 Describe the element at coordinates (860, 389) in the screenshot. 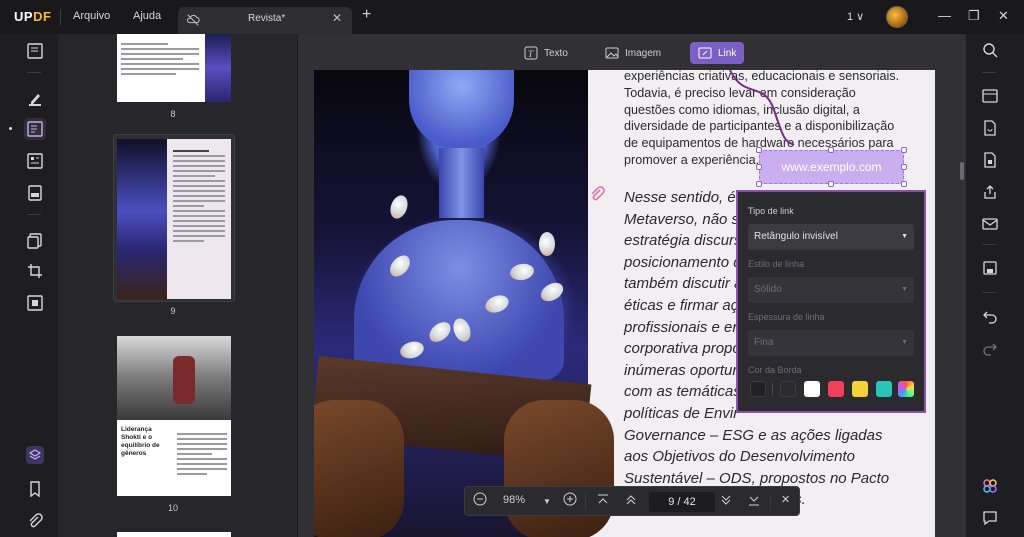

I see `swatch-yellow` at that location.